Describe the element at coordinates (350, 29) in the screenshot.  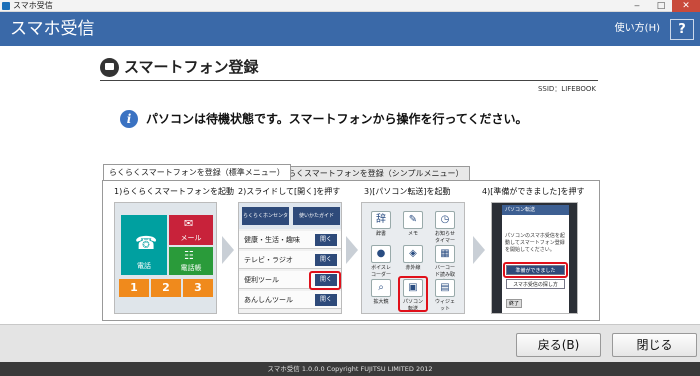
I see `app-header: スマホ受信 使い方(H) ?` at that location.